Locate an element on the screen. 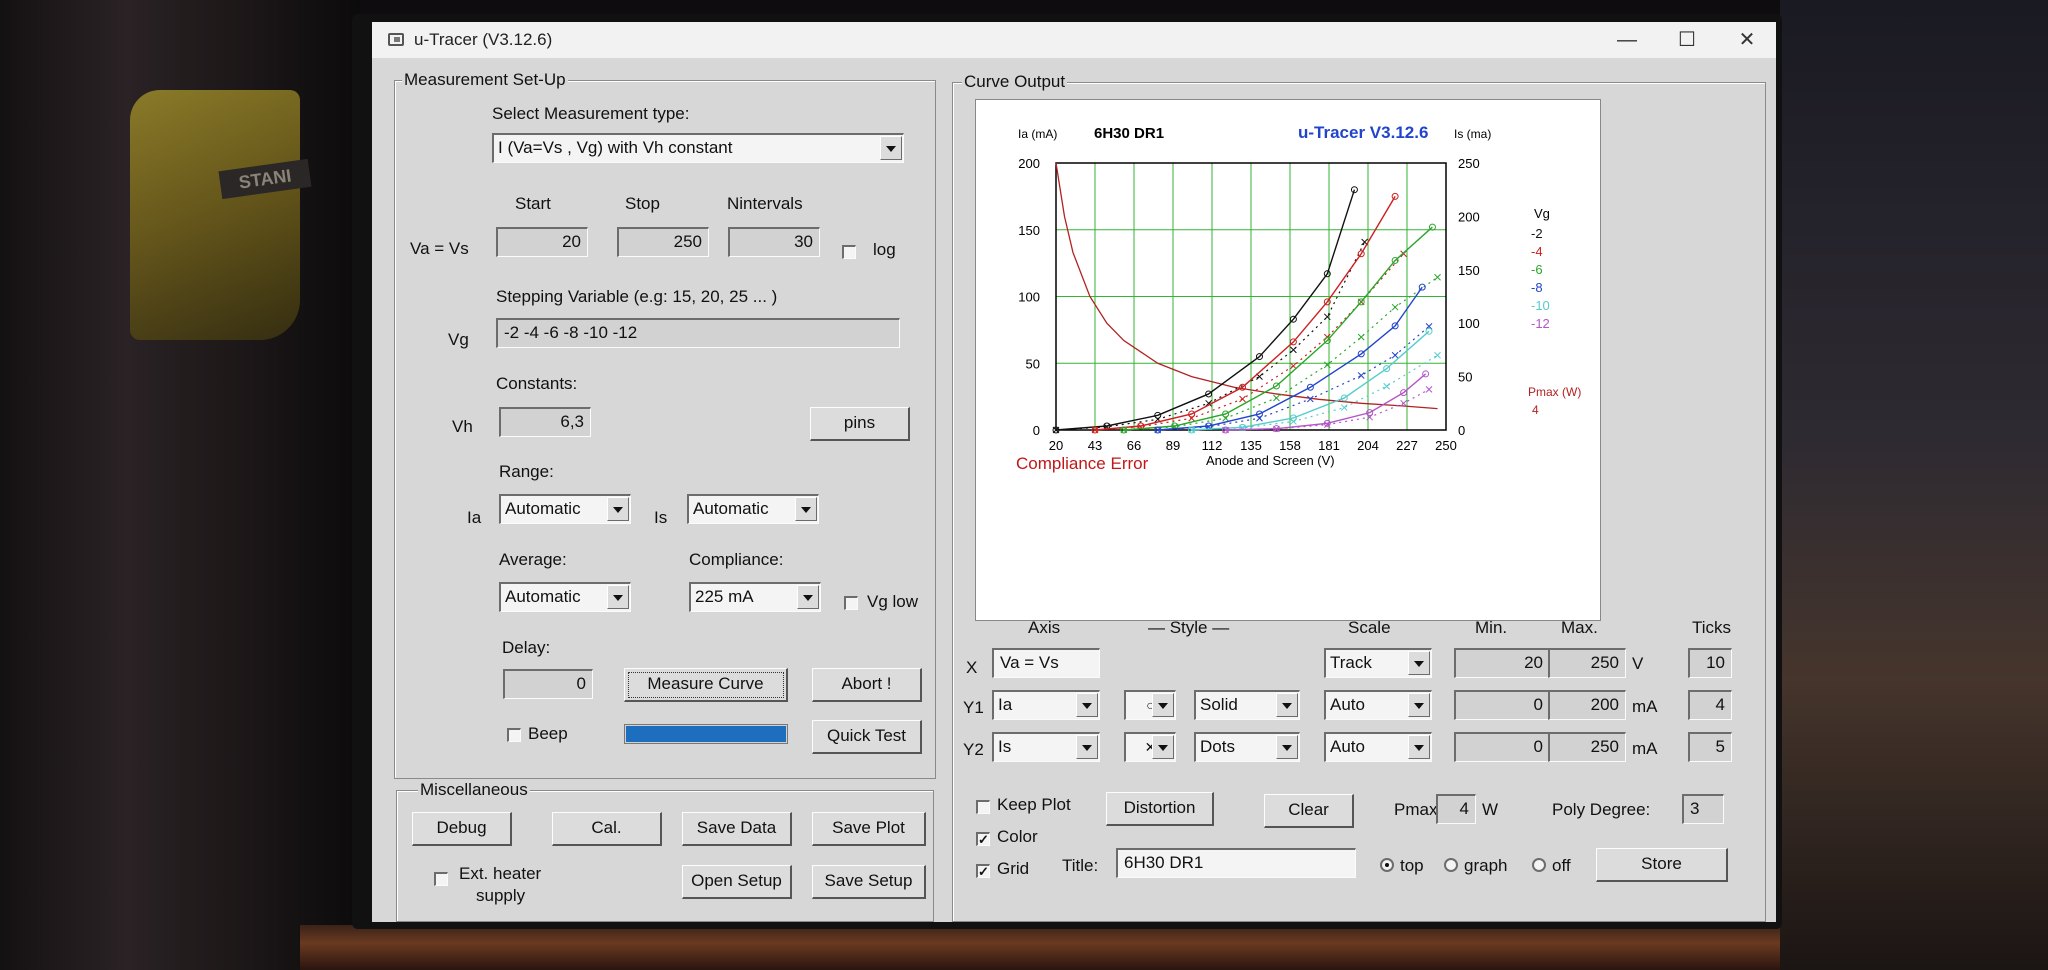  save-plot-button: Save Plot is located at coordinates (869, 829).